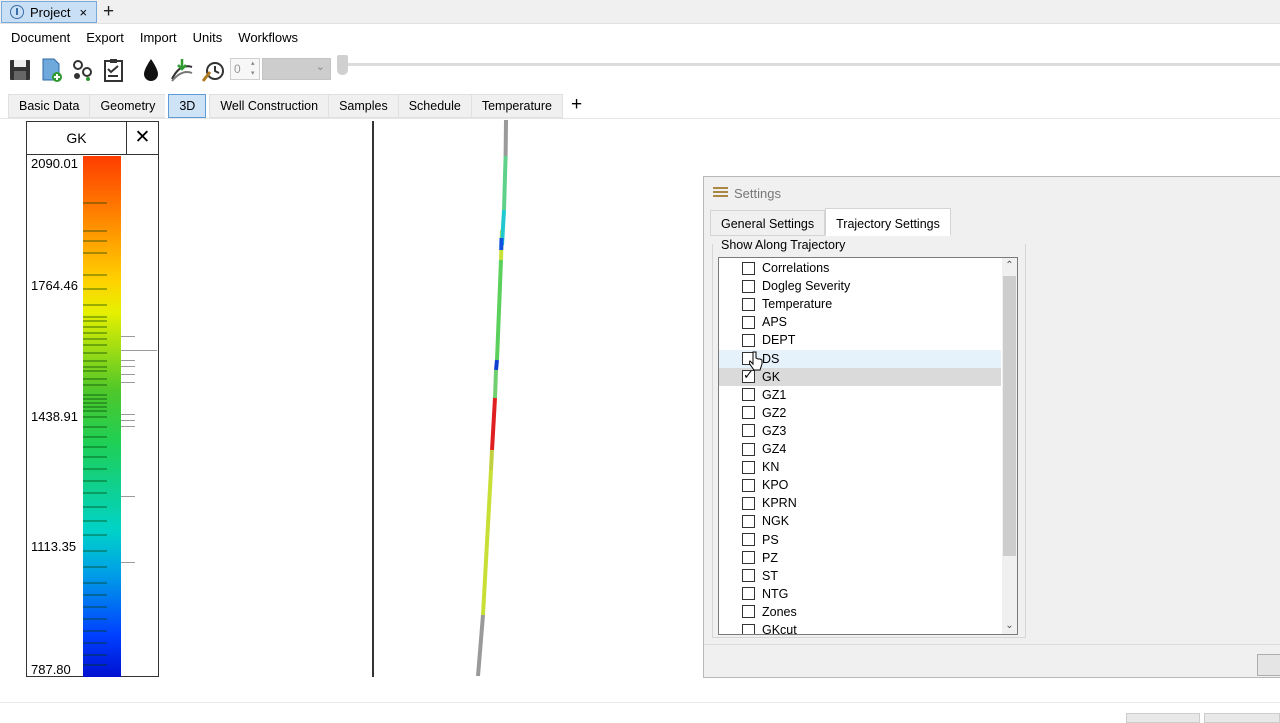 The height and width of the screenshot is (723, 1280). What do you see at coordinates (860, 268) in the screenshot?
I see `list-item: Correlations` at bounding box center [860, 268].